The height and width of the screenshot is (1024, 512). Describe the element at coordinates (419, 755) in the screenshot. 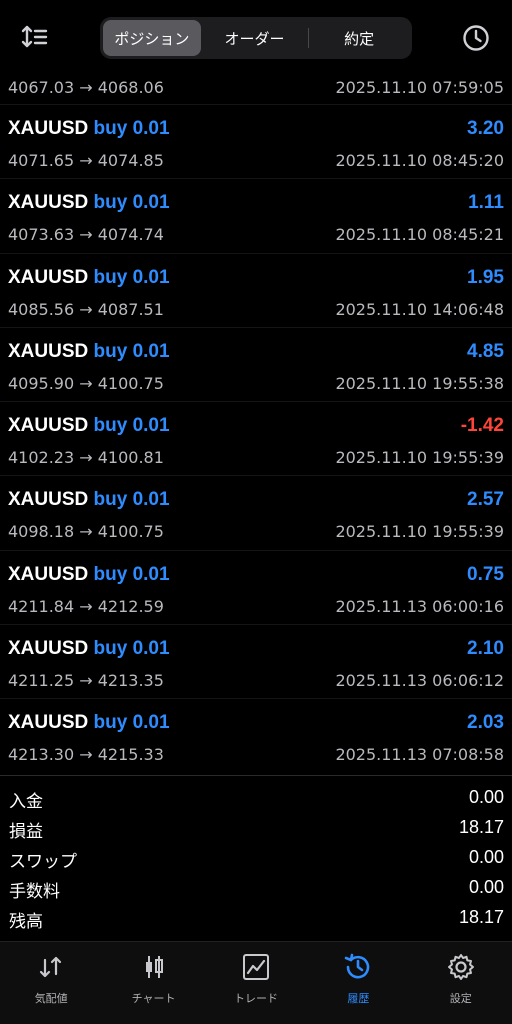

I see `deal-time: 2025.11.13 07:08:58` at that location.